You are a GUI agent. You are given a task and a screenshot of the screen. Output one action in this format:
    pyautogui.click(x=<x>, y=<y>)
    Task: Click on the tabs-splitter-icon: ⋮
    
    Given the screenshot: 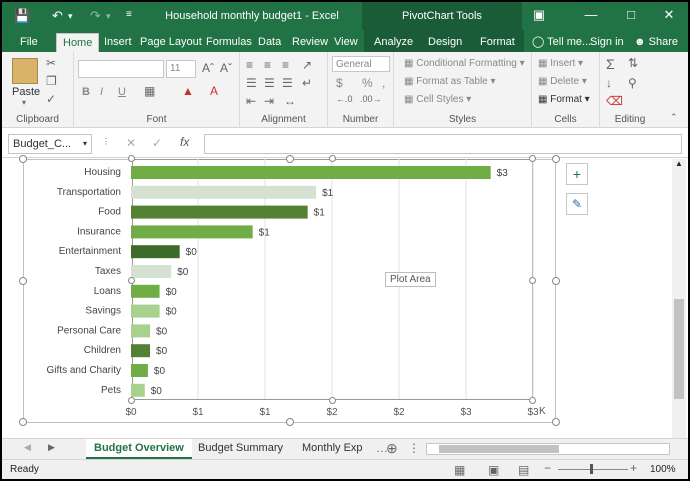 What is the action you would take?
    pyautogui.click(x=414, y=448)
    